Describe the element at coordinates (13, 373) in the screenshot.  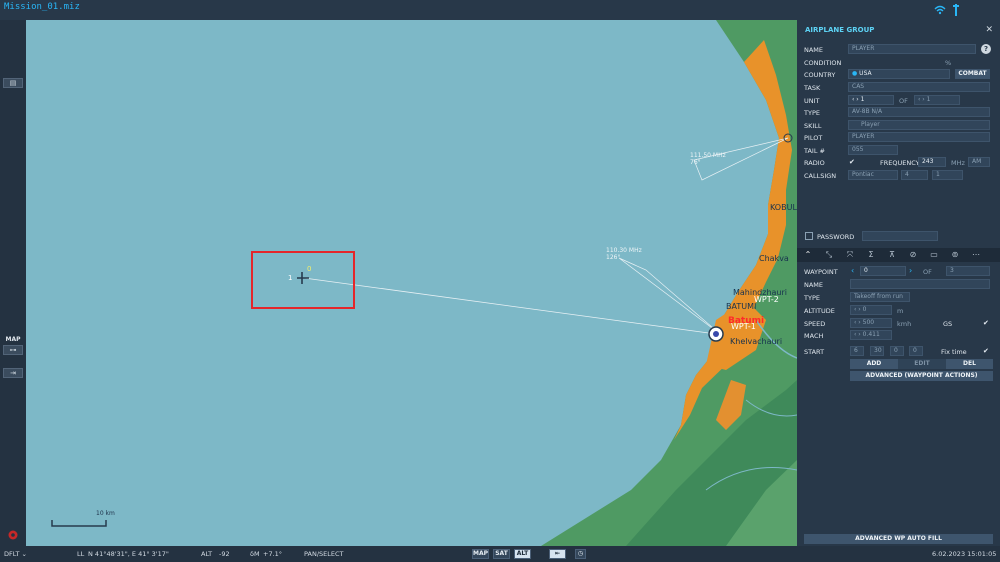
I see `fit-width-button: ⇥` at that location.